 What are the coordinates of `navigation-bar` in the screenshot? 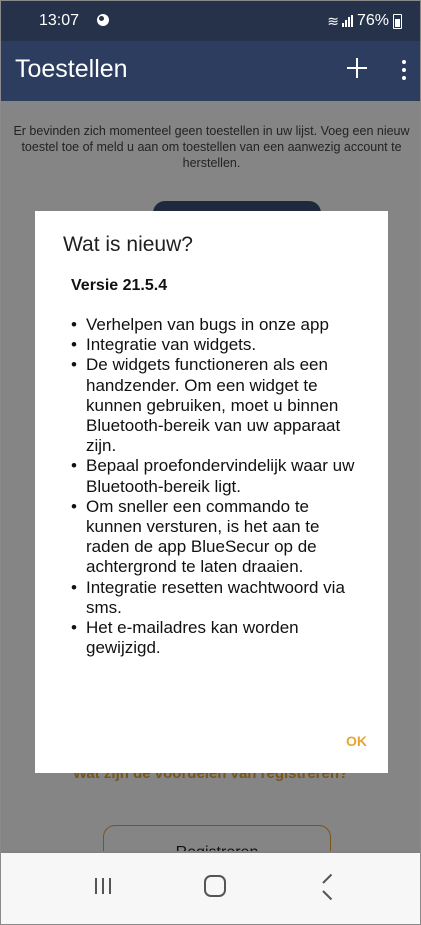 It's located at (210, 887).